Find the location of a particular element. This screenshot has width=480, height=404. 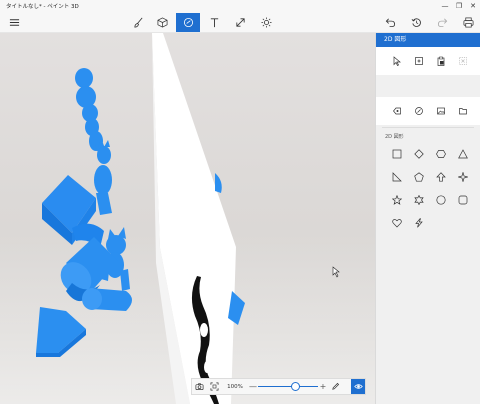

camera-button is located at coordinates (199, 386).